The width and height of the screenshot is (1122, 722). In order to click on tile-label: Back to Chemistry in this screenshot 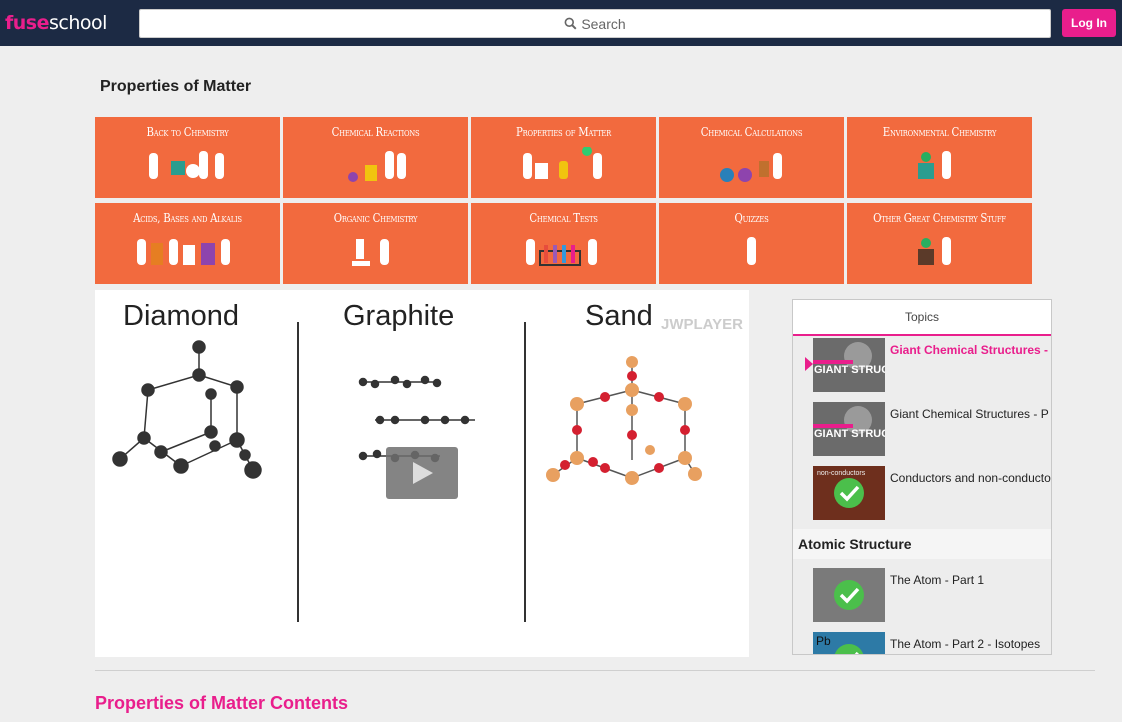, I will do `click(187, 132)`.